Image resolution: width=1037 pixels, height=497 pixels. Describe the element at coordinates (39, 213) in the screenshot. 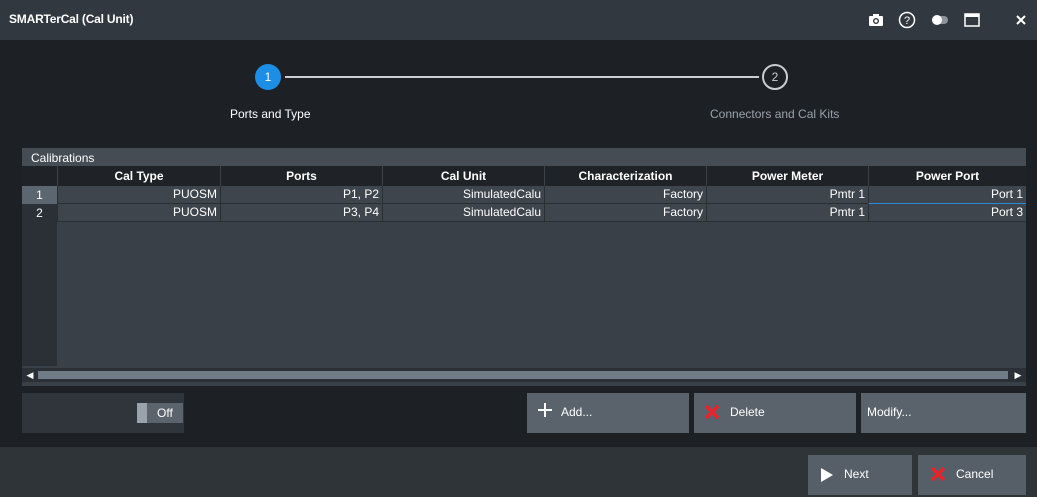

I see `row-header: 2` at that location.